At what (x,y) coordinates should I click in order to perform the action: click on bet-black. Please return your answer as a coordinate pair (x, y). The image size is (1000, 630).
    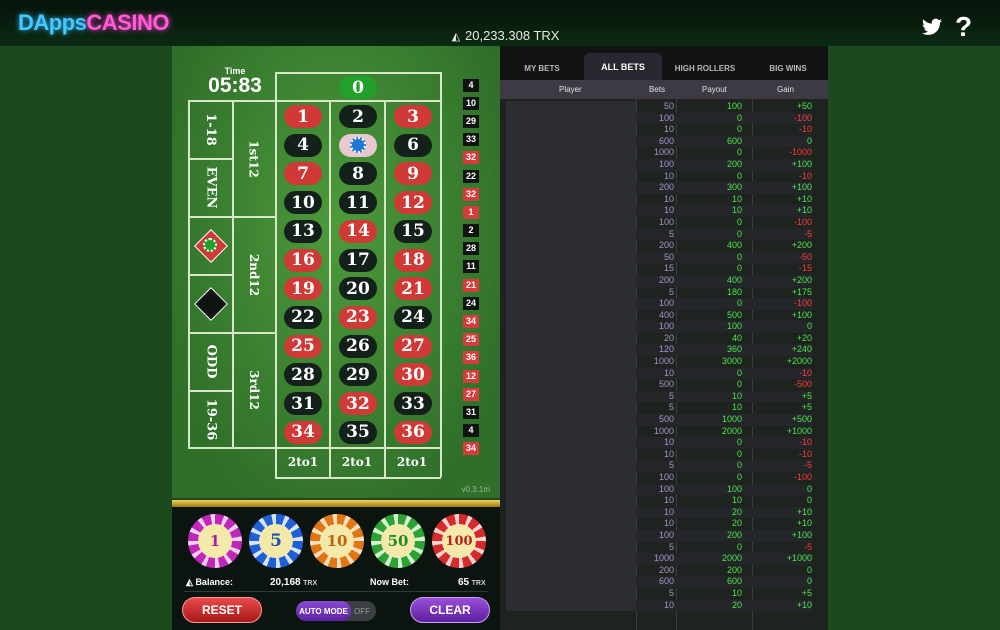
    Looking at the image, I should click on (210, 303).